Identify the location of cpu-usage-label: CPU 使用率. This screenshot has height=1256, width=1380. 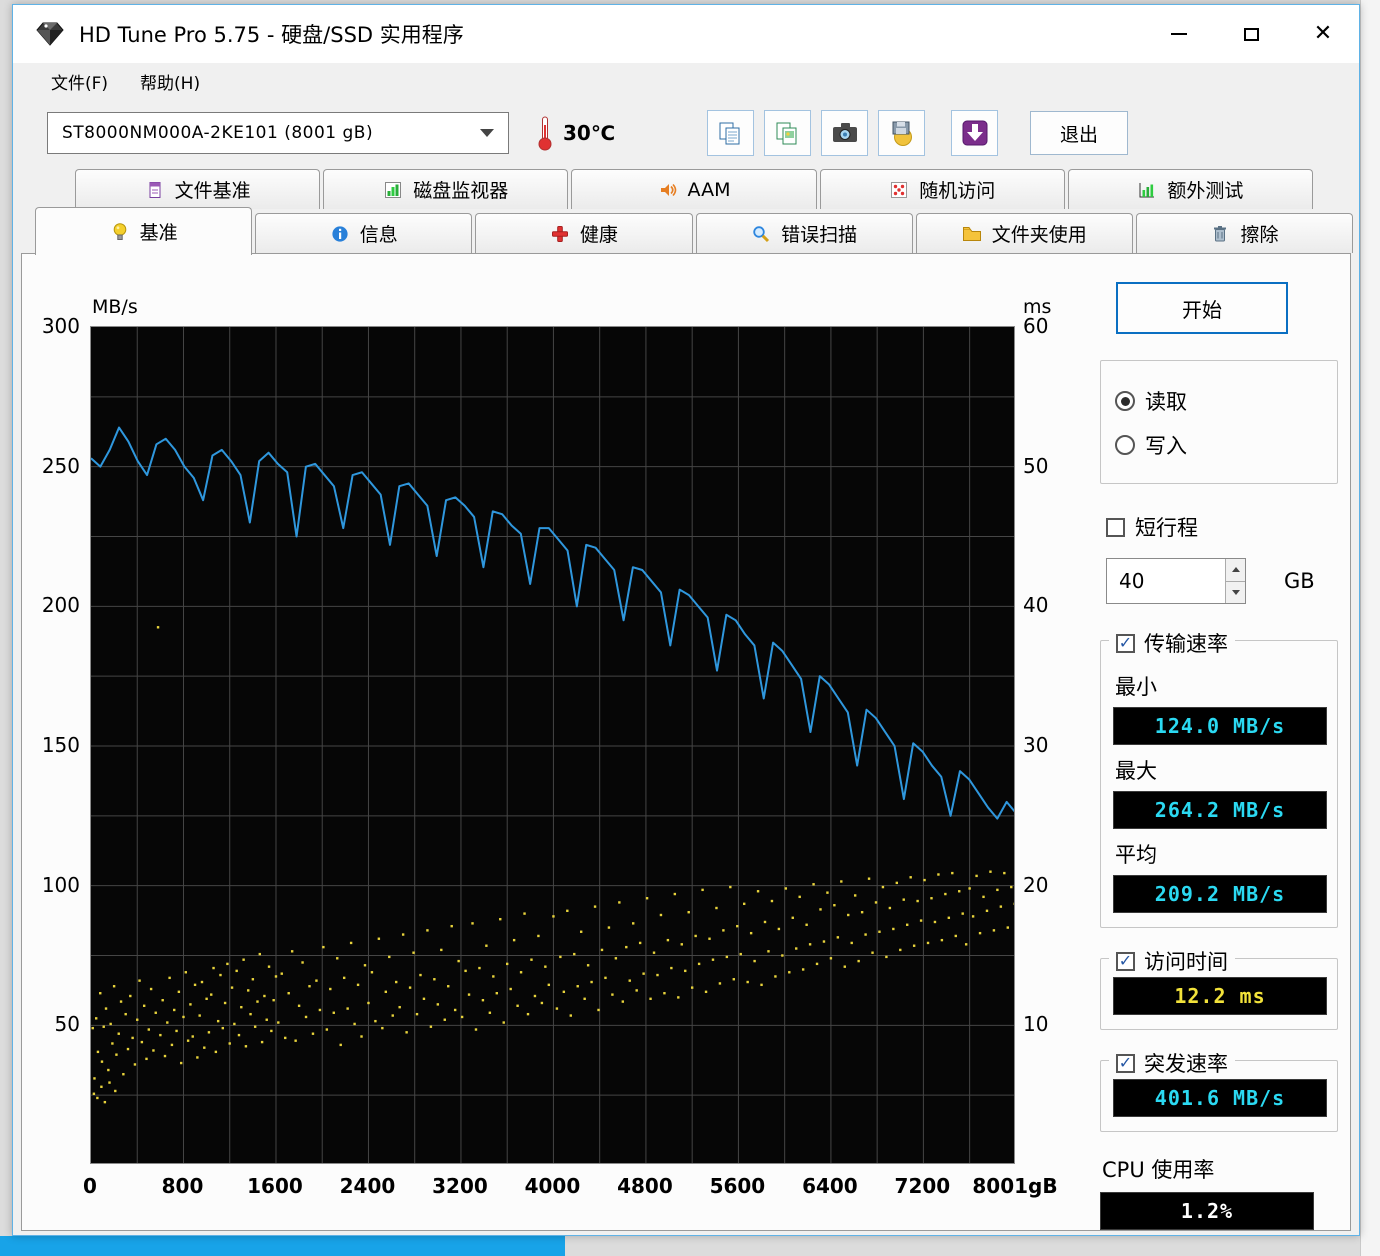
(1158, 1170).